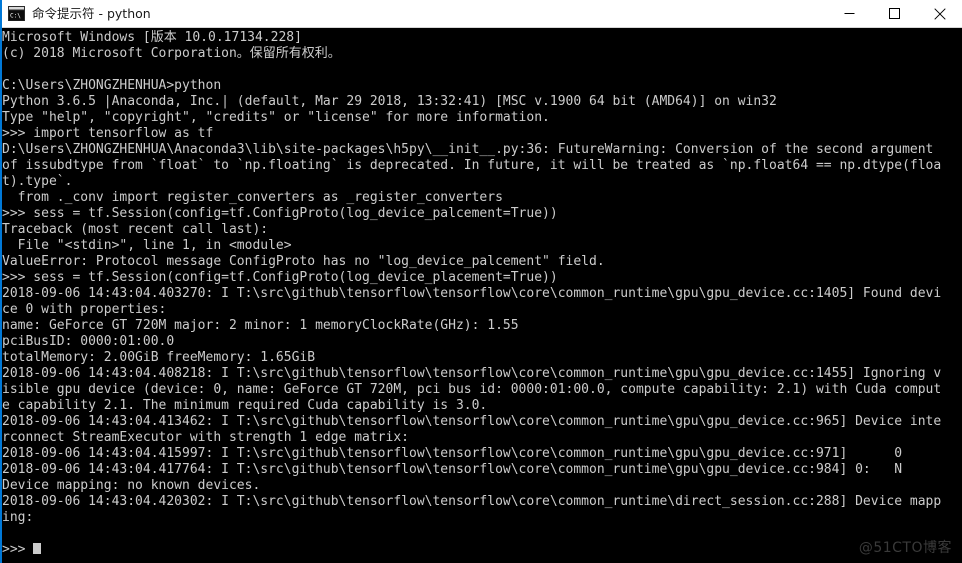 This screenshot has height=563, width=962. What do you see at coordinates (1, 281) in the screenshot?
I see `window-focus-accent` at bounding box center [1, 281].